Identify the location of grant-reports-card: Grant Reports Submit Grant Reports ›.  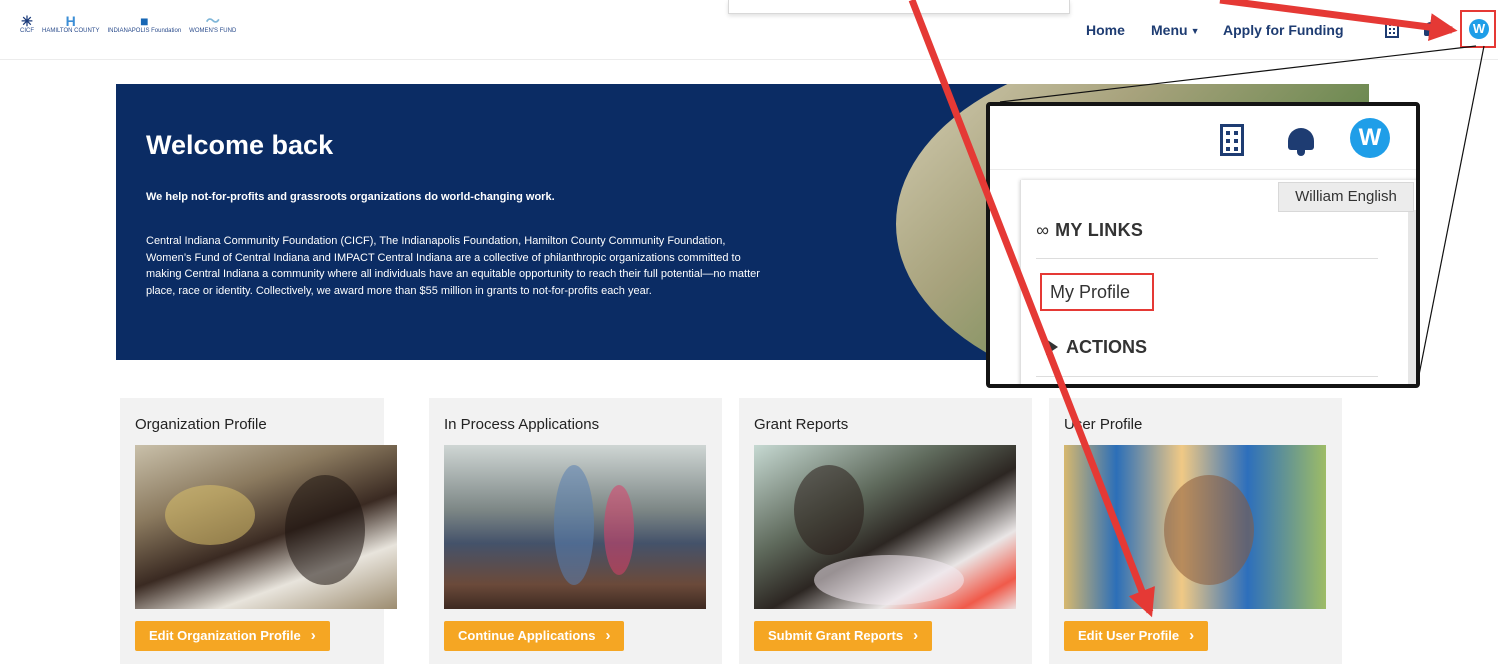
(885, 531).